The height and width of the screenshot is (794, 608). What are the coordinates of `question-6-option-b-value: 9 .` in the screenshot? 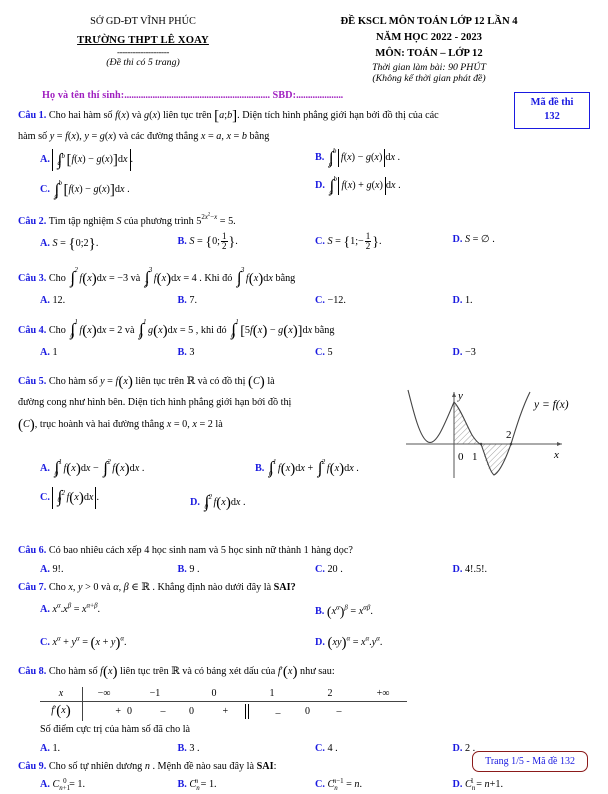 It's located at (194, 569).